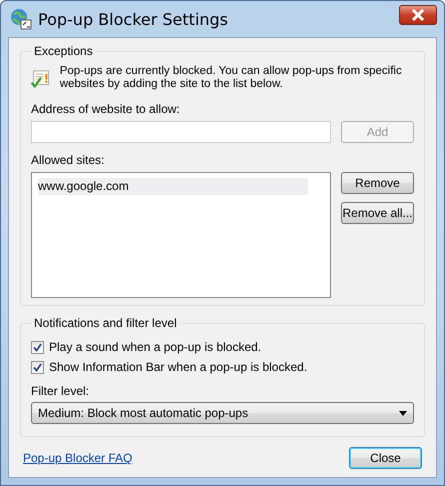  I want to click on field-label: Address of website to allow:, so click(106, 109).